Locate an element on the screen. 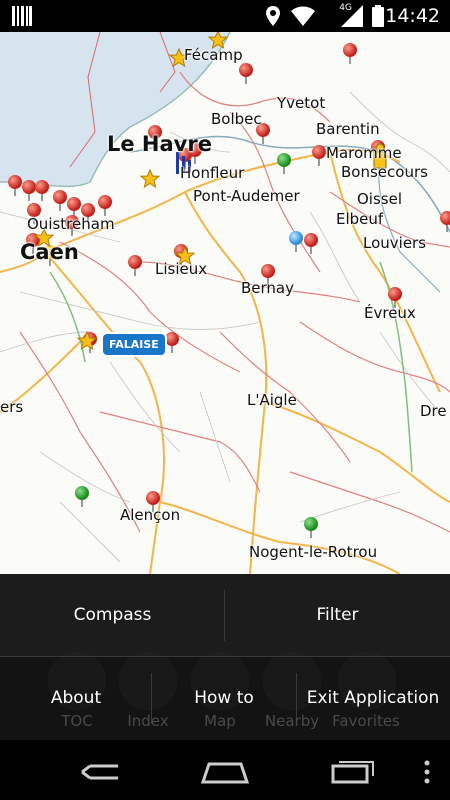 This screenshot has height=800, width=450. navigation-bar is located at coordinates (225, 770).